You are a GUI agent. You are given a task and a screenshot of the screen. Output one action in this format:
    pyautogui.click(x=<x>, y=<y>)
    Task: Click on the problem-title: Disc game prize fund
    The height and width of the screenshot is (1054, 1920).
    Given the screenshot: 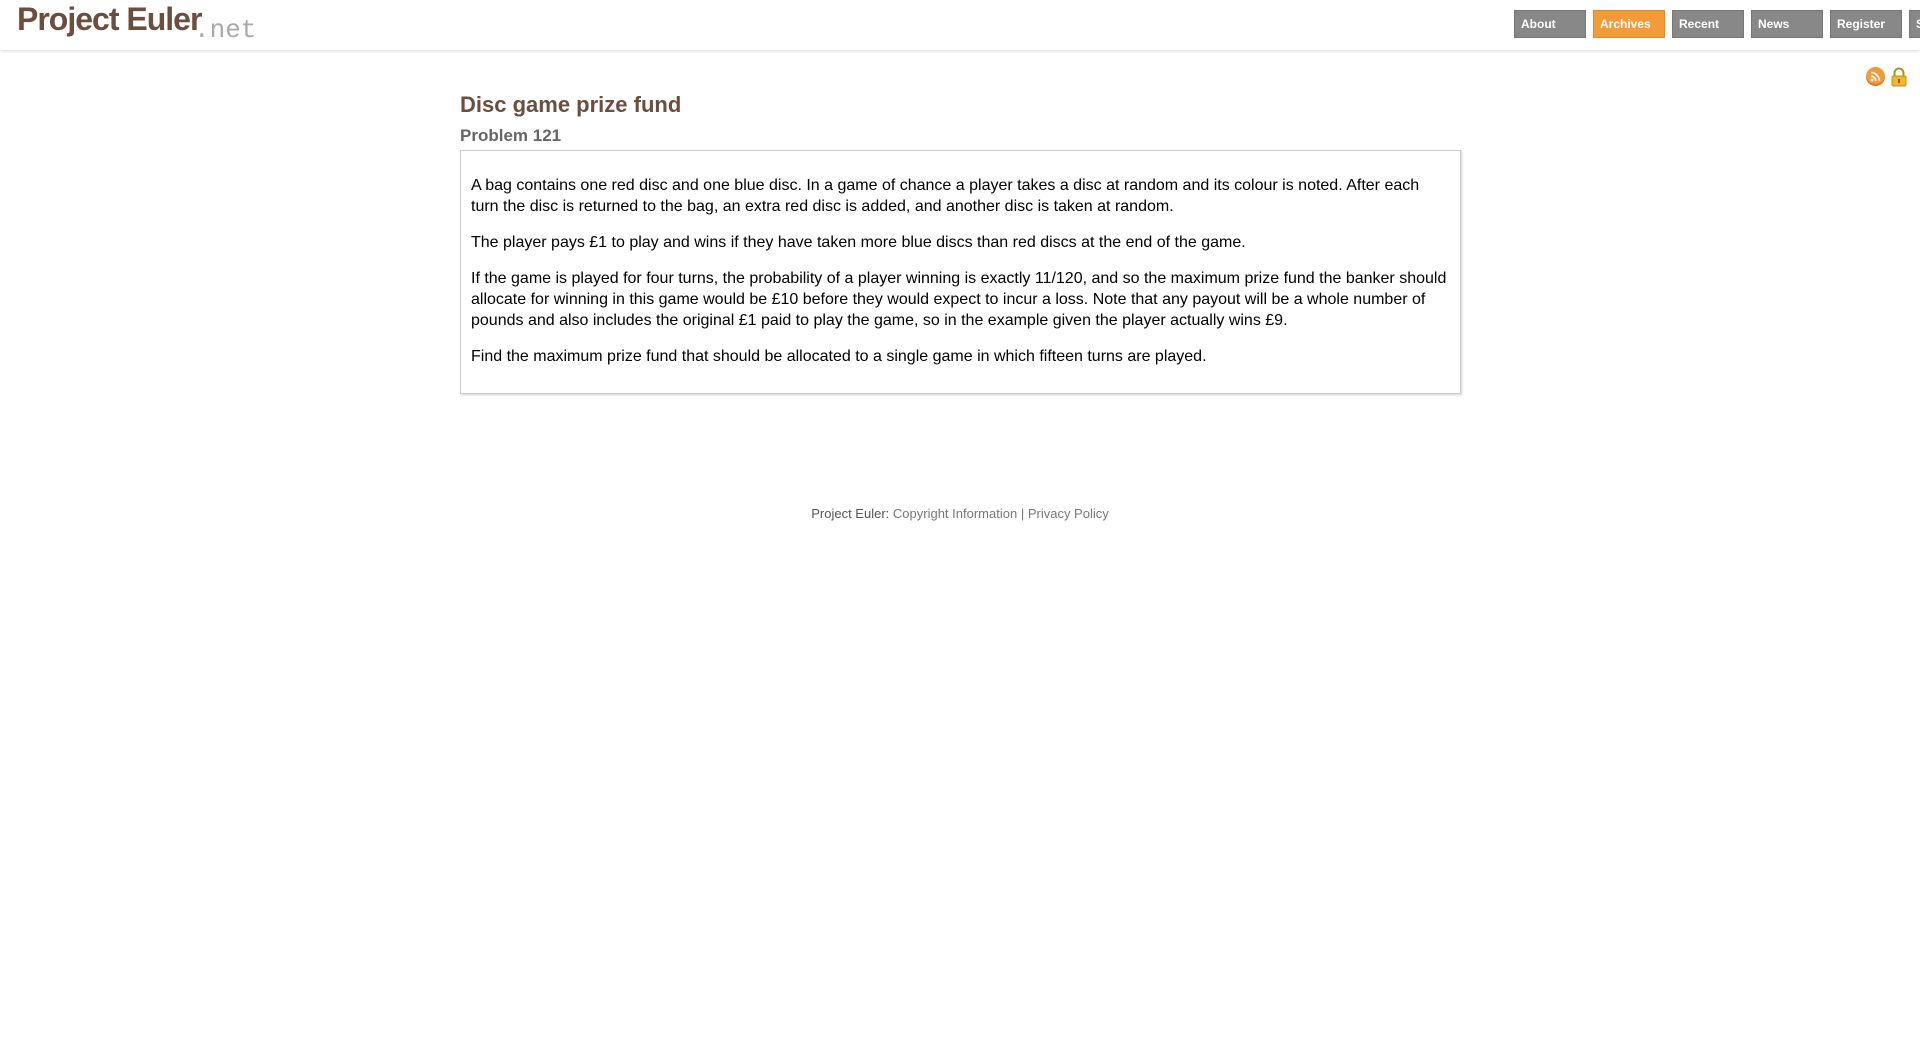 What is the action you would take?
    pyautogui.click(x=571, y=104)
    